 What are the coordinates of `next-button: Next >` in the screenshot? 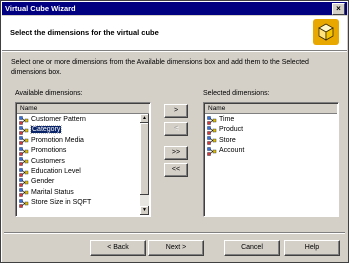 It's located at (176, 248).